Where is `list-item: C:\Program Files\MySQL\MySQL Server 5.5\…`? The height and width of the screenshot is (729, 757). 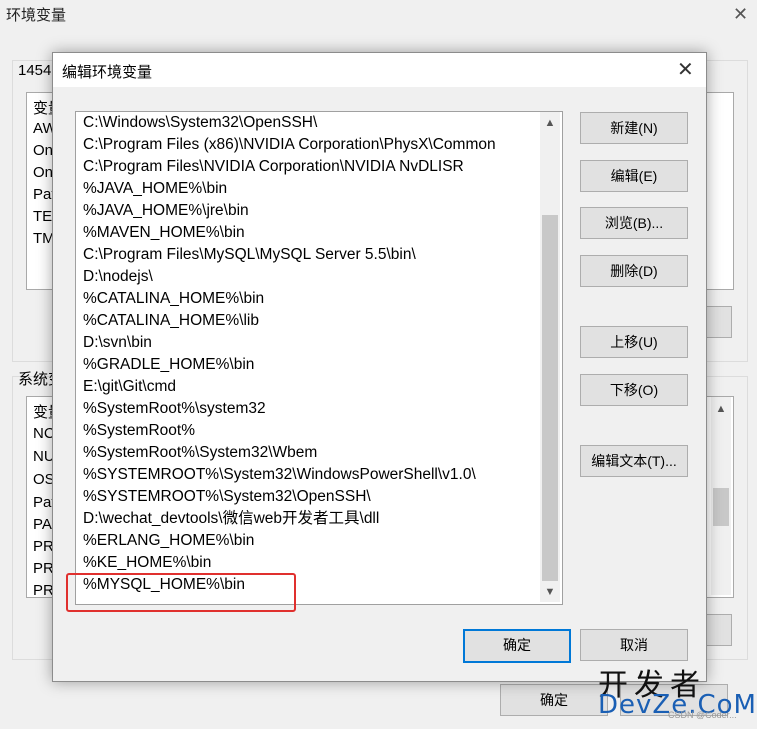
list-item: C:\Program Files\MySQL\MySQL Server 5.5\… is located at coordinates (249, 255).